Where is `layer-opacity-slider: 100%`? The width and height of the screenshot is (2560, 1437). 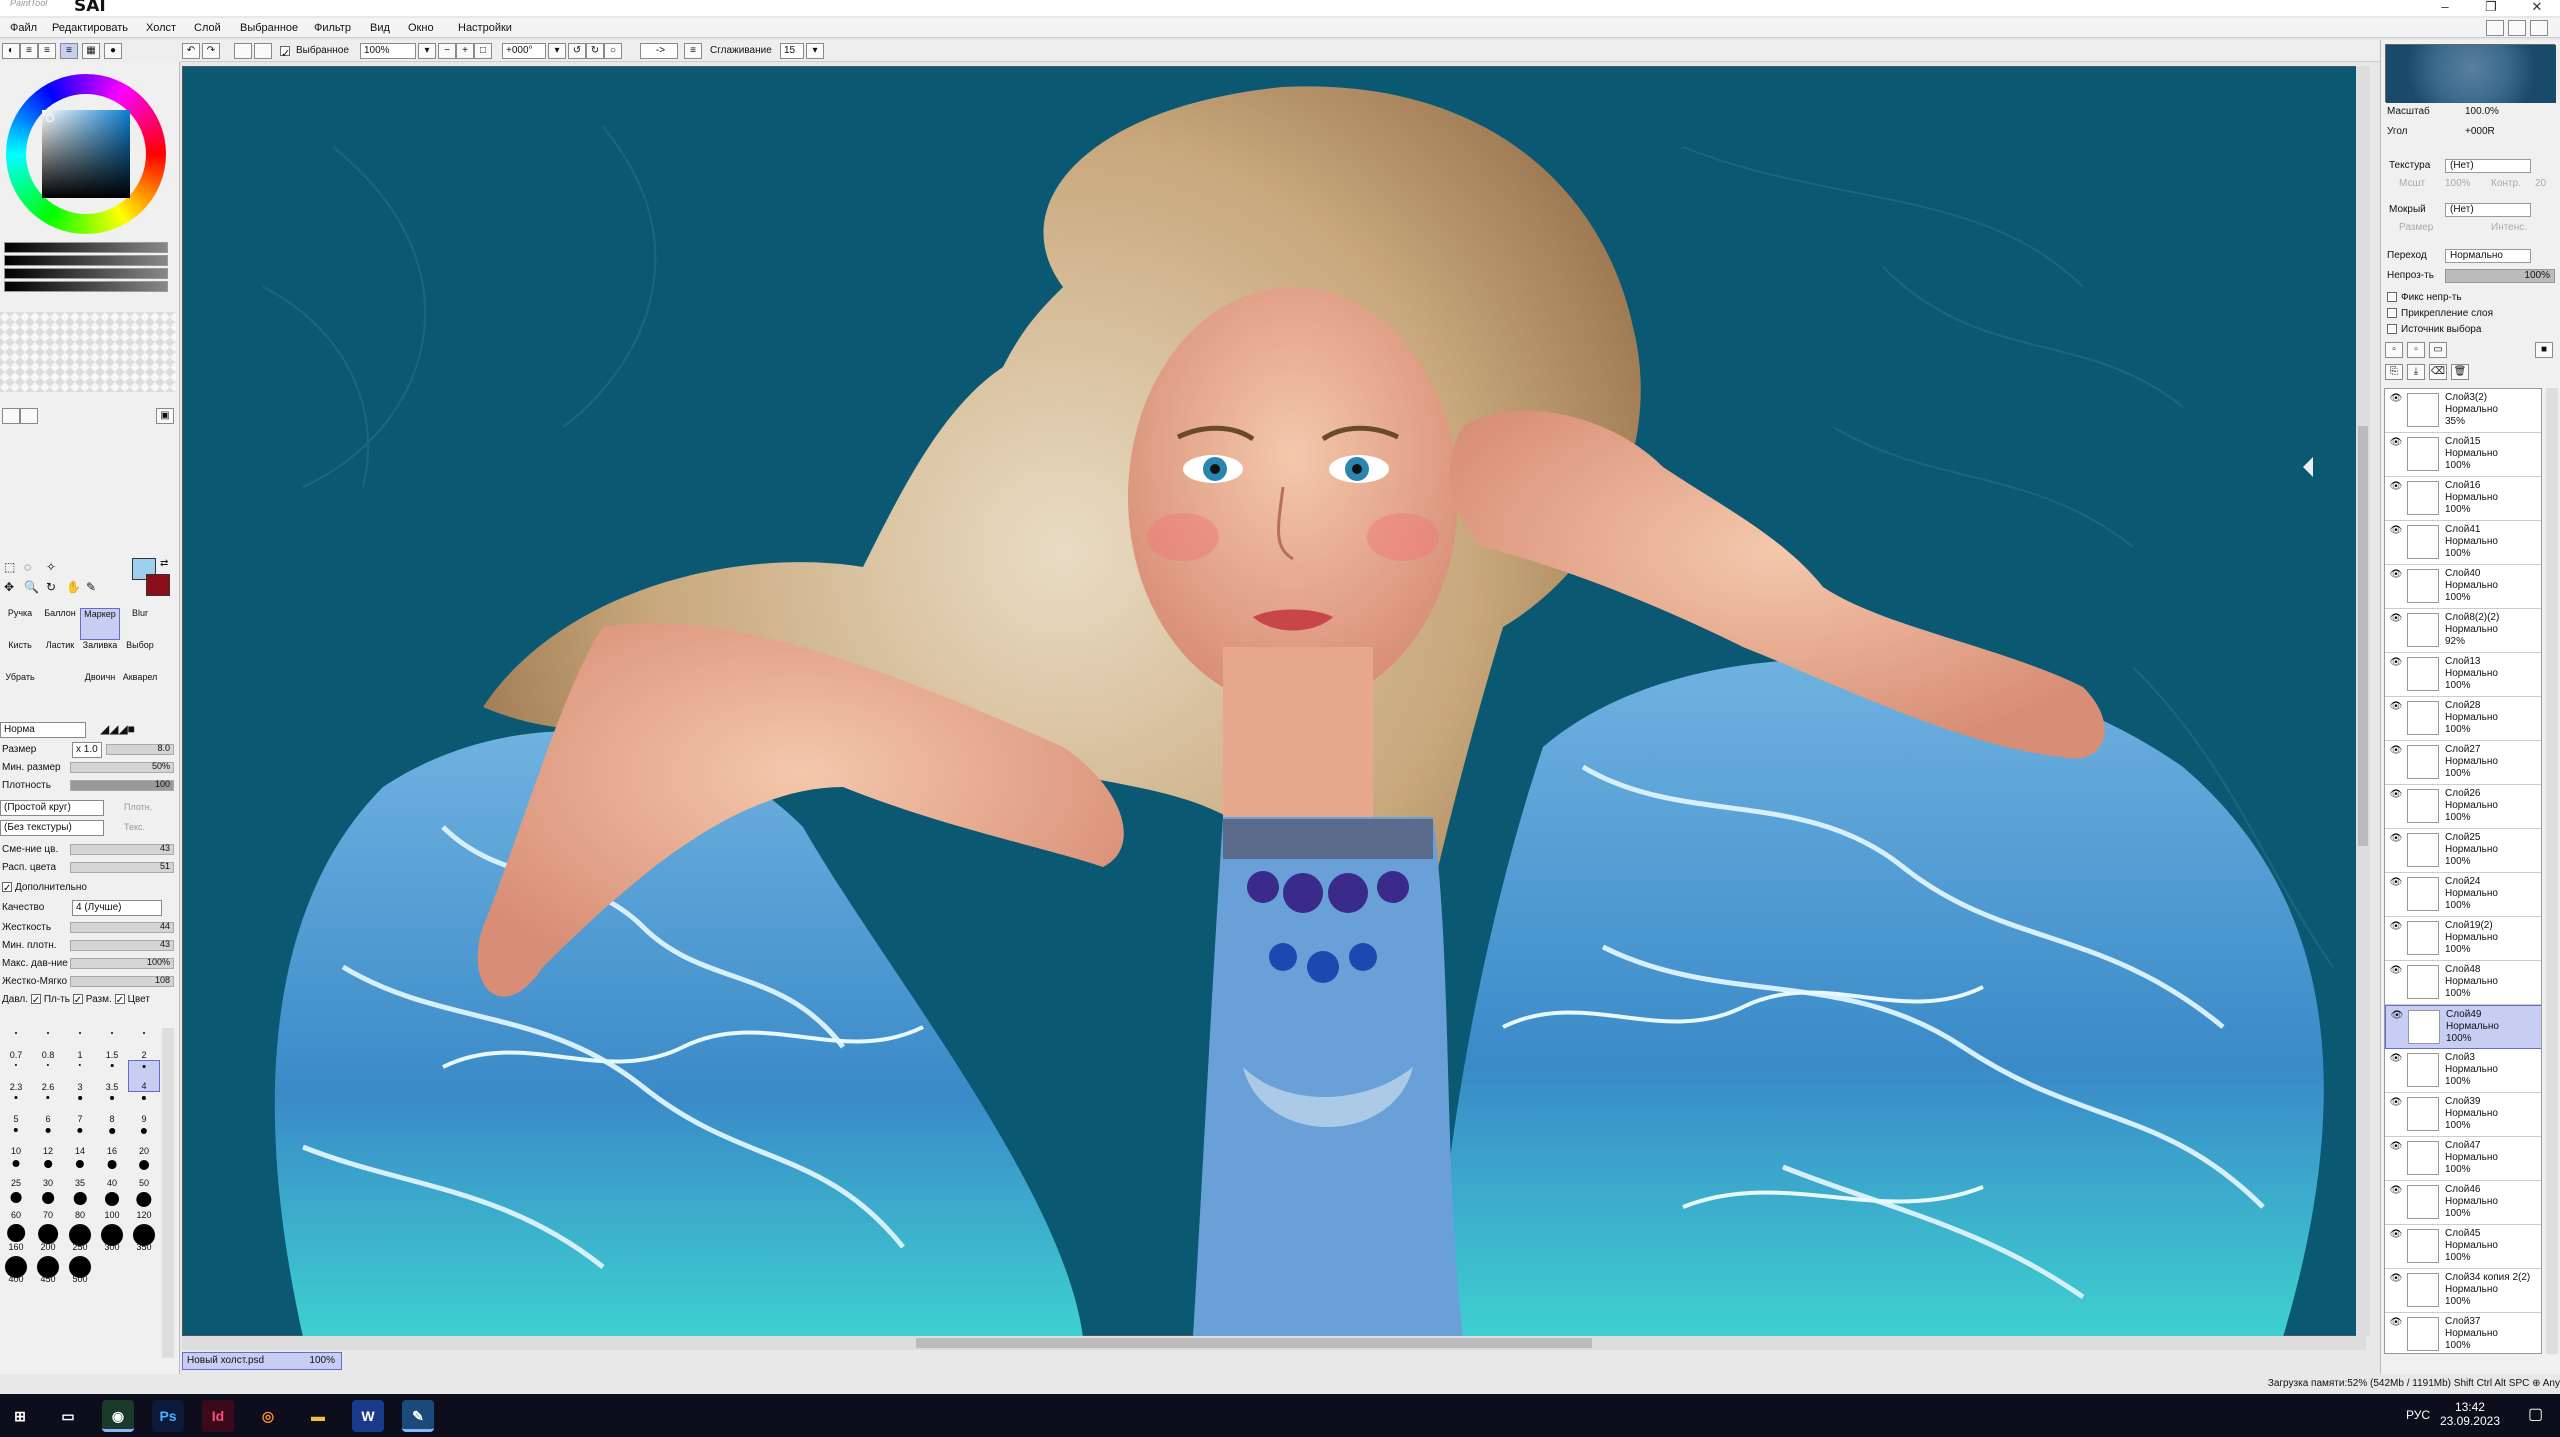
layer-opacity-slider: 100% is located at coordinates (2500, 276).